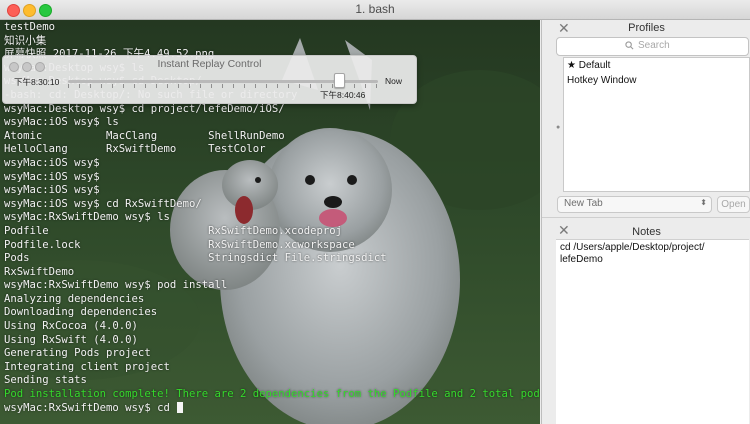 This screenshot has height=424, width=750. What do you see at coordinates (629, 45) in the screenshot?
I see `search-icon` at bounding box center [629, 45].